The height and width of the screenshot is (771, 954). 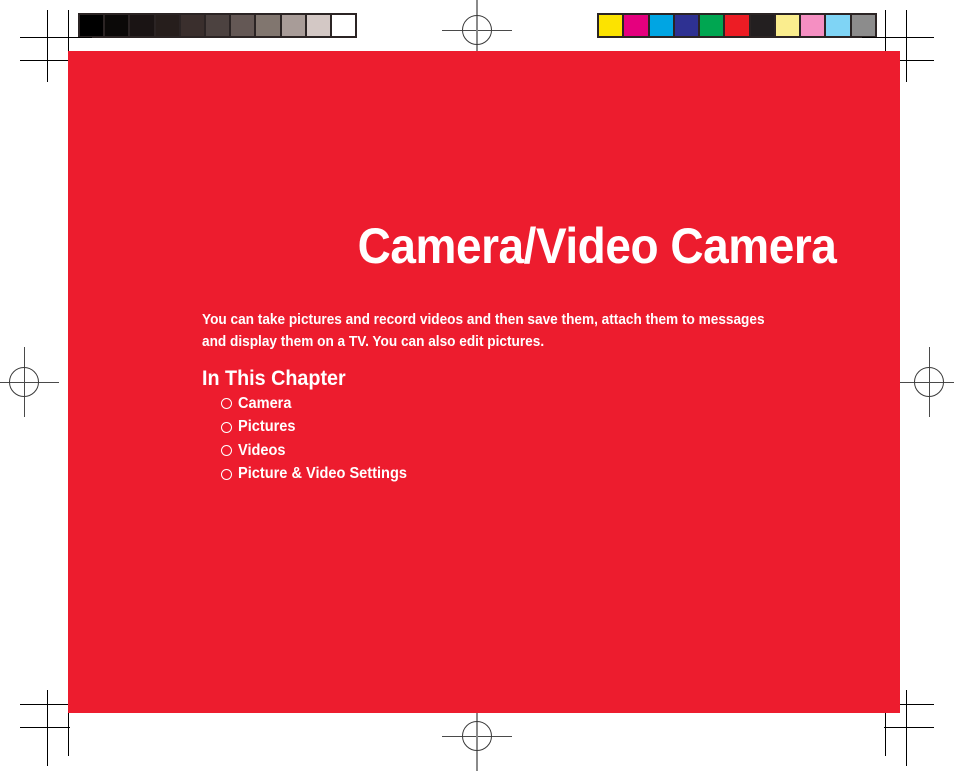 I want to click on grayscale-calibration-strip, so click(x=217, y=25).